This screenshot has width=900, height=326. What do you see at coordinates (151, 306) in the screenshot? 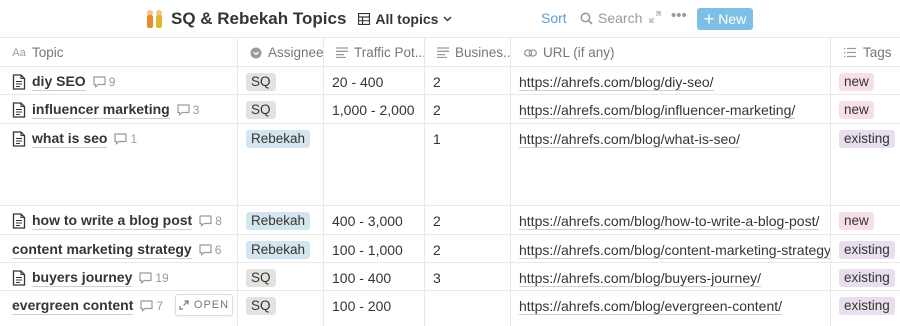
I see `comment-count: 7` at bounding box center [151, 306].